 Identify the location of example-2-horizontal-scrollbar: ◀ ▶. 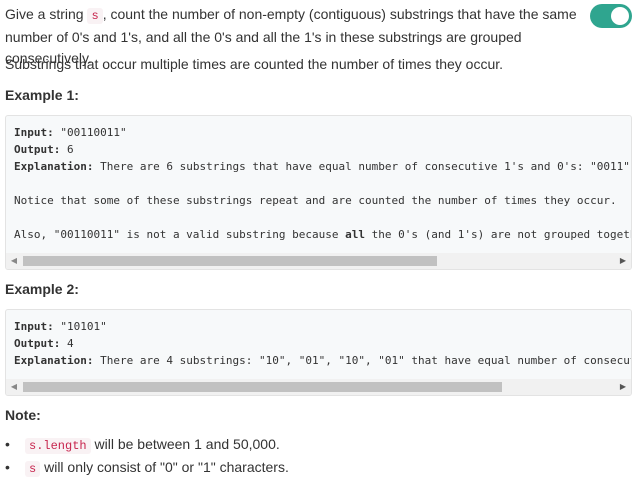
(318, 387).